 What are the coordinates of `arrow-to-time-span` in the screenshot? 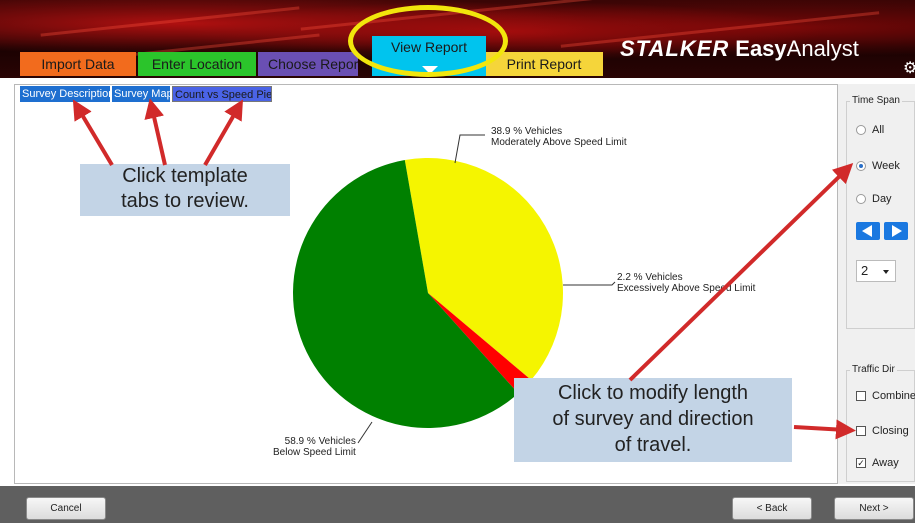 It's located at (741, 272).